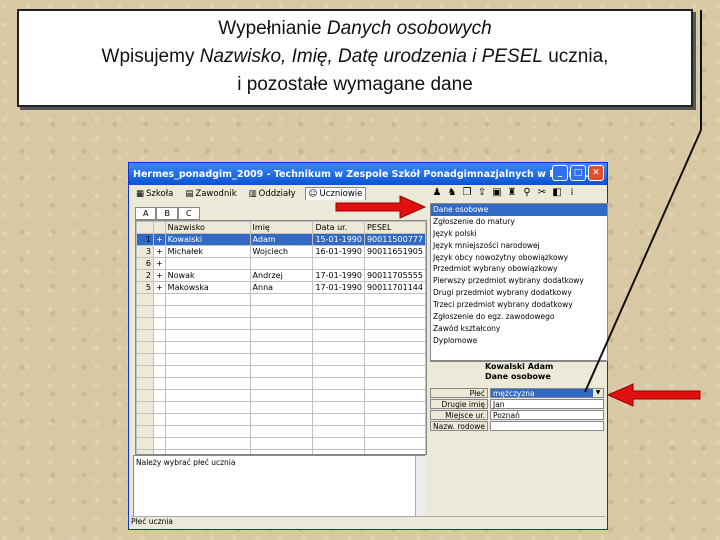  Describe the element at coordinates (420, 486) in the screenshot. I see `memo-scrollbar` at that location.